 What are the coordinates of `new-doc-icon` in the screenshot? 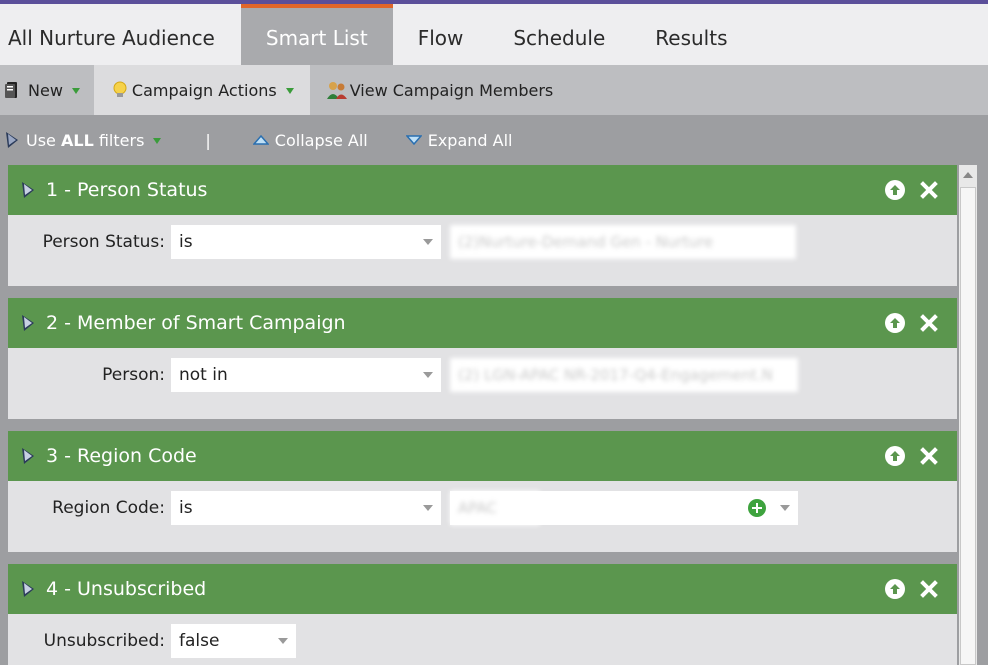 It's located at (11, 90).